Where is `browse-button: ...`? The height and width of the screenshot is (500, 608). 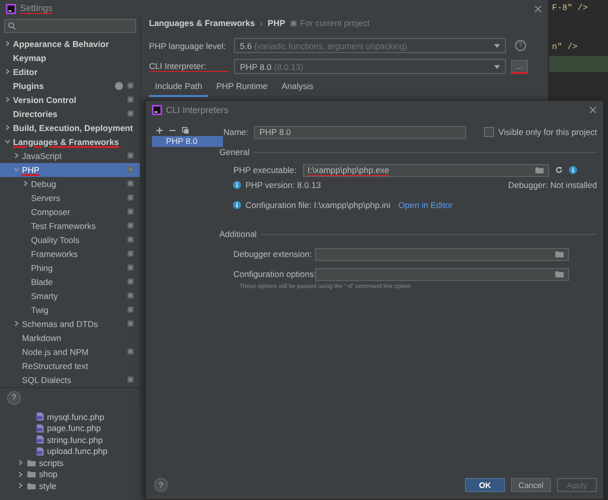
browse-button: ... is located at coordinates (519, 67).